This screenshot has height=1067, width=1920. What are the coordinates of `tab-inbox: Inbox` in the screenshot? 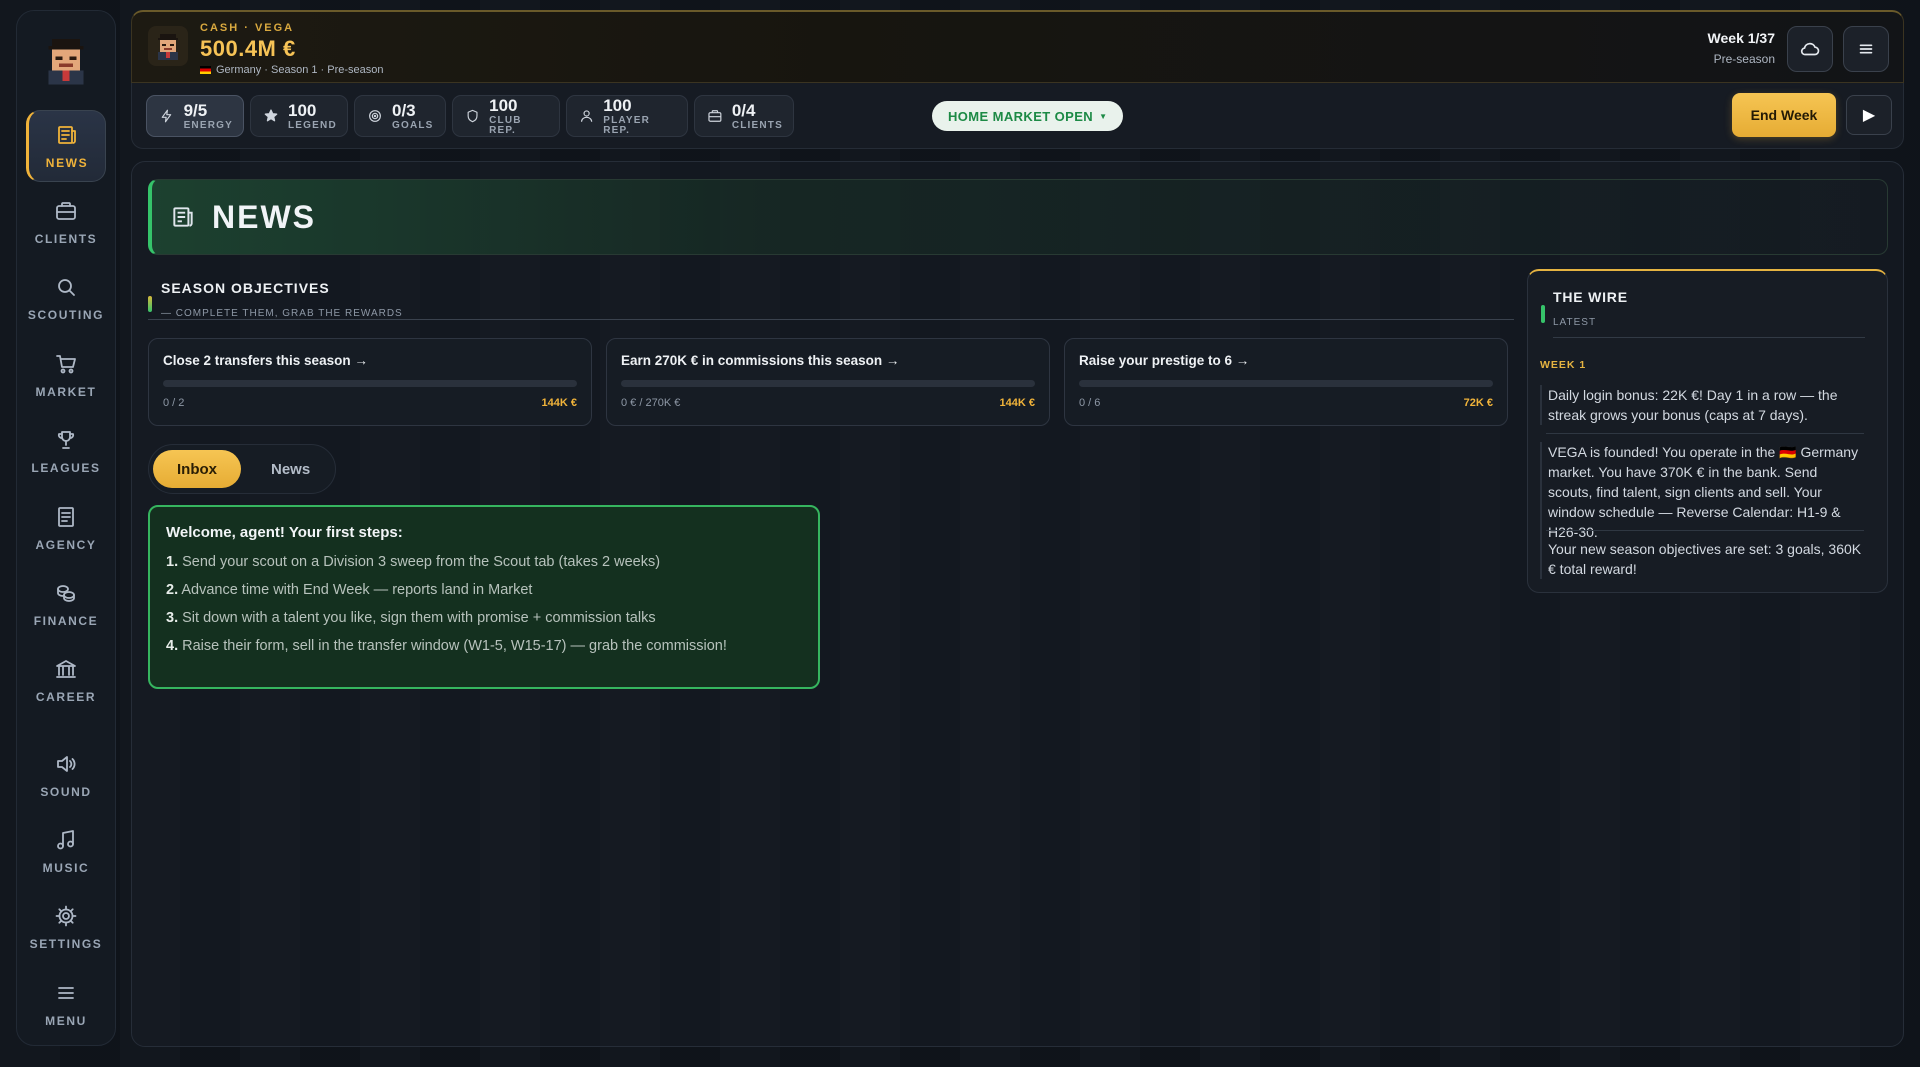 It's located at (197, 469).